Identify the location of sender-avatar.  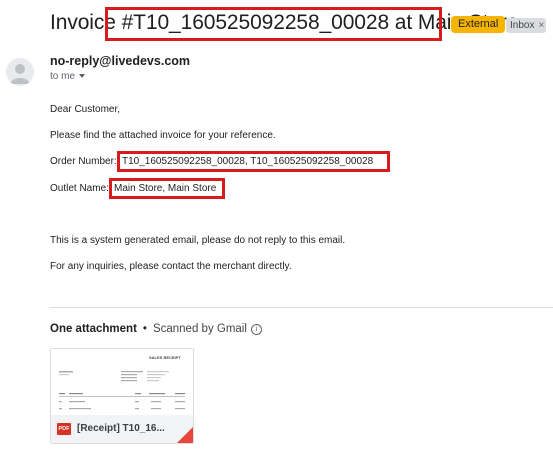
(20, 72).